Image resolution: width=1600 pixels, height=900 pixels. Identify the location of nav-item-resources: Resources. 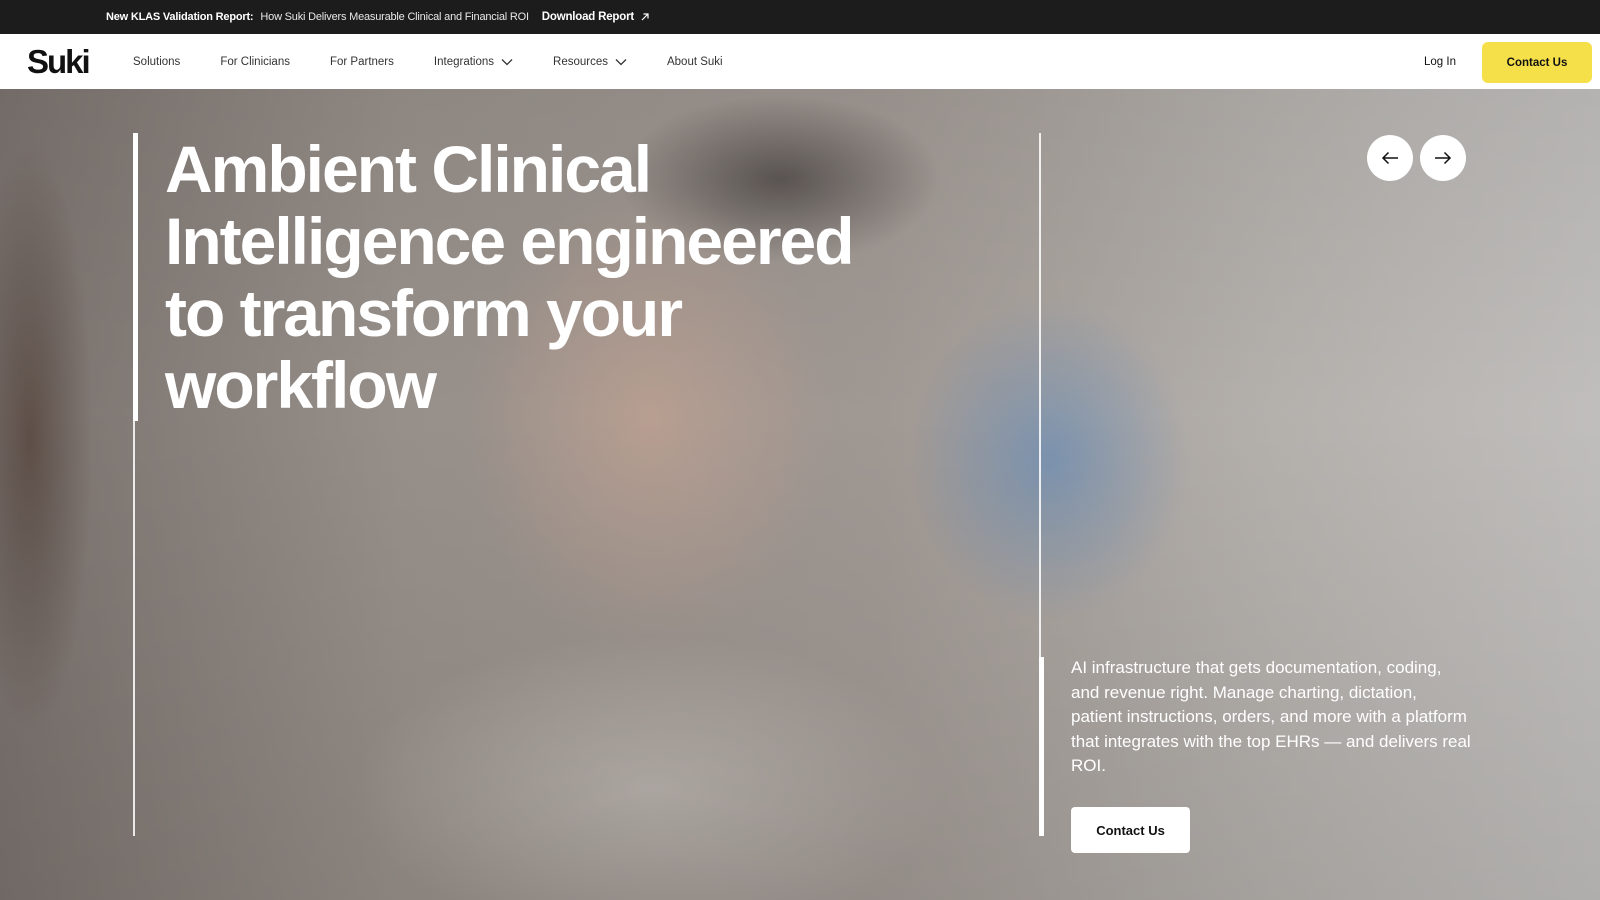
(590, 62).